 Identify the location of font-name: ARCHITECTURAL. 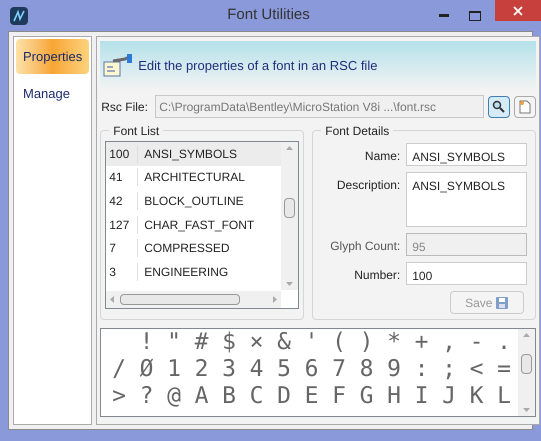
(194, 177).